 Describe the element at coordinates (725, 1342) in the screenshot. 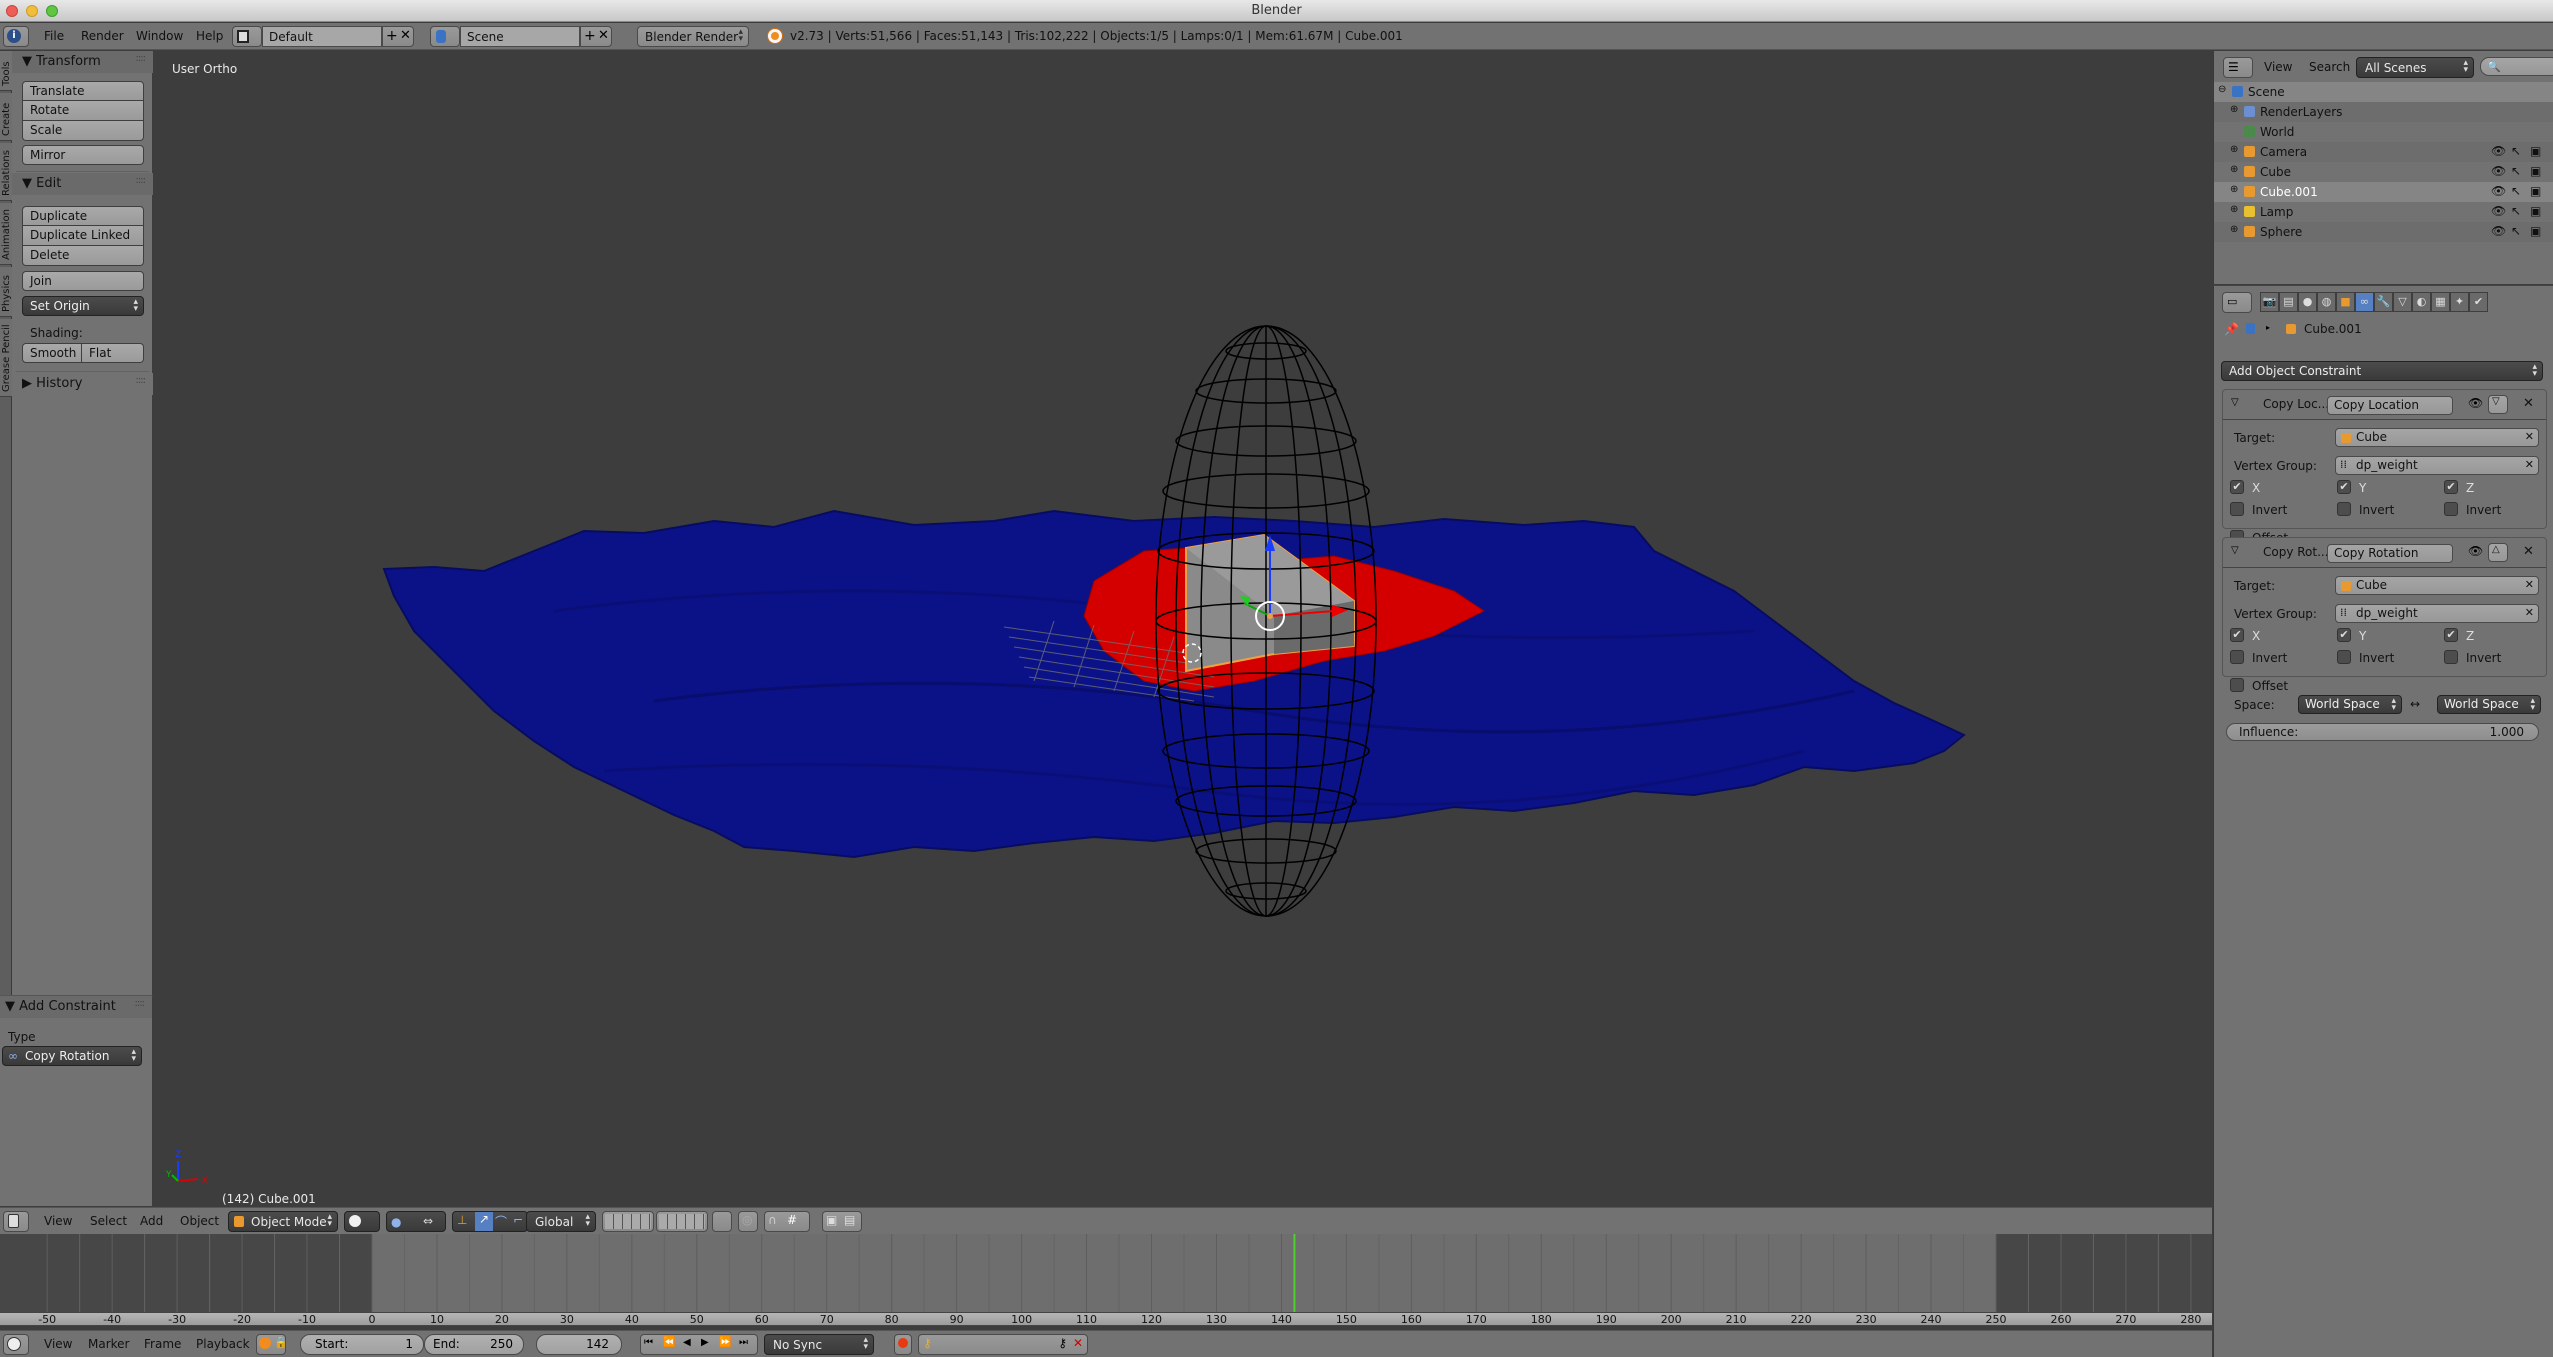

I see `next-keyframe-icon: ⏩` at that location.